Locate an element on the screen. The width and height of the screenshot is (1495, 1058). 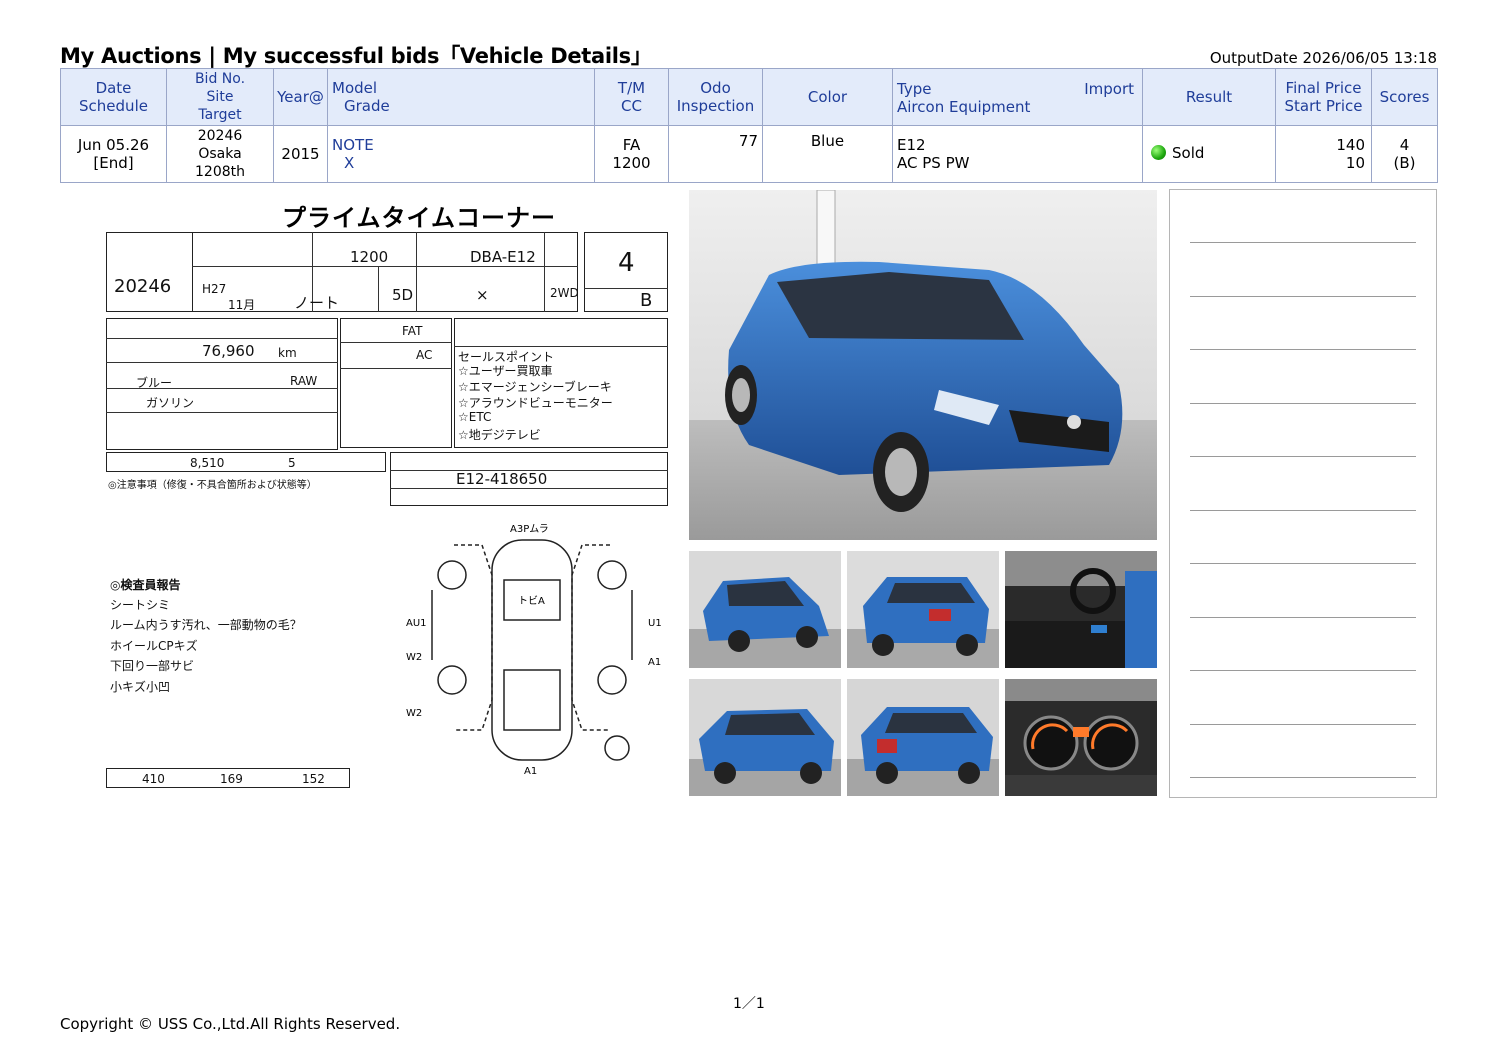
status-text: Sold is located at coordinates (1188, 152).